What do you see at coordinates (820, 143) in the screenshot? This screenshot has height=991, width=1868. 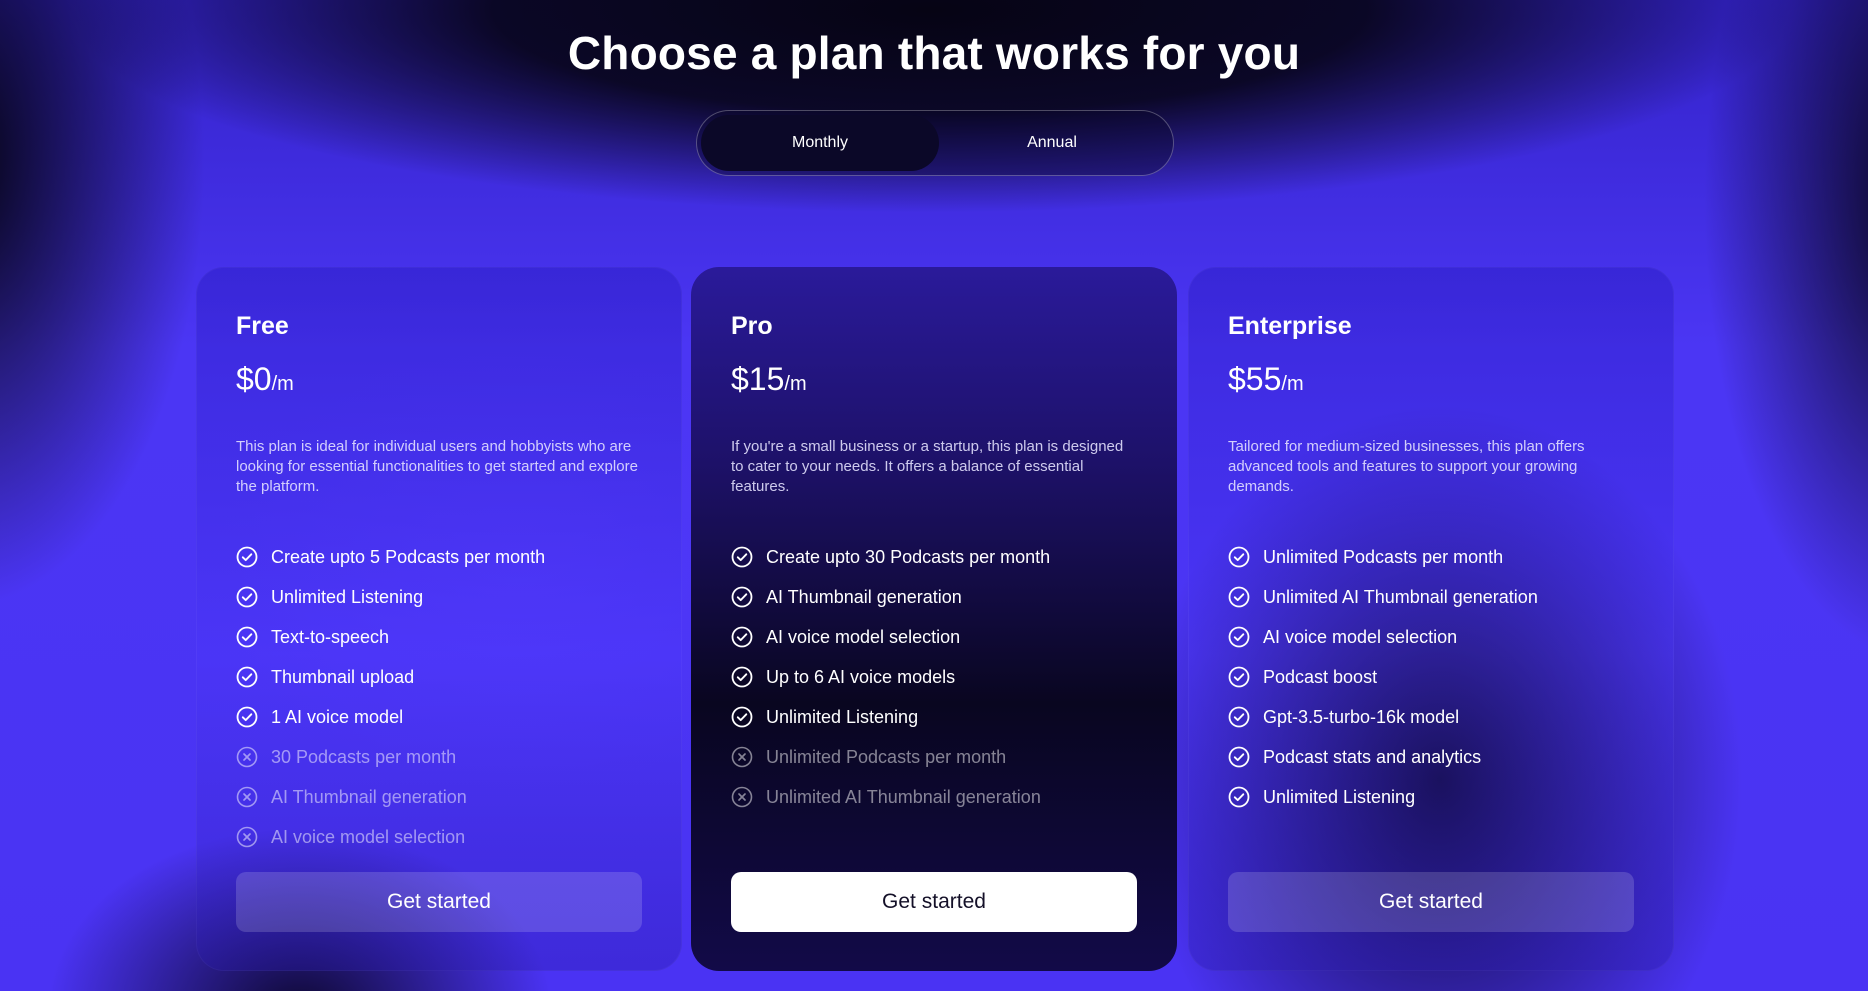 I see `toggle-monthly: Monthly` at bounding box center [820, 143].